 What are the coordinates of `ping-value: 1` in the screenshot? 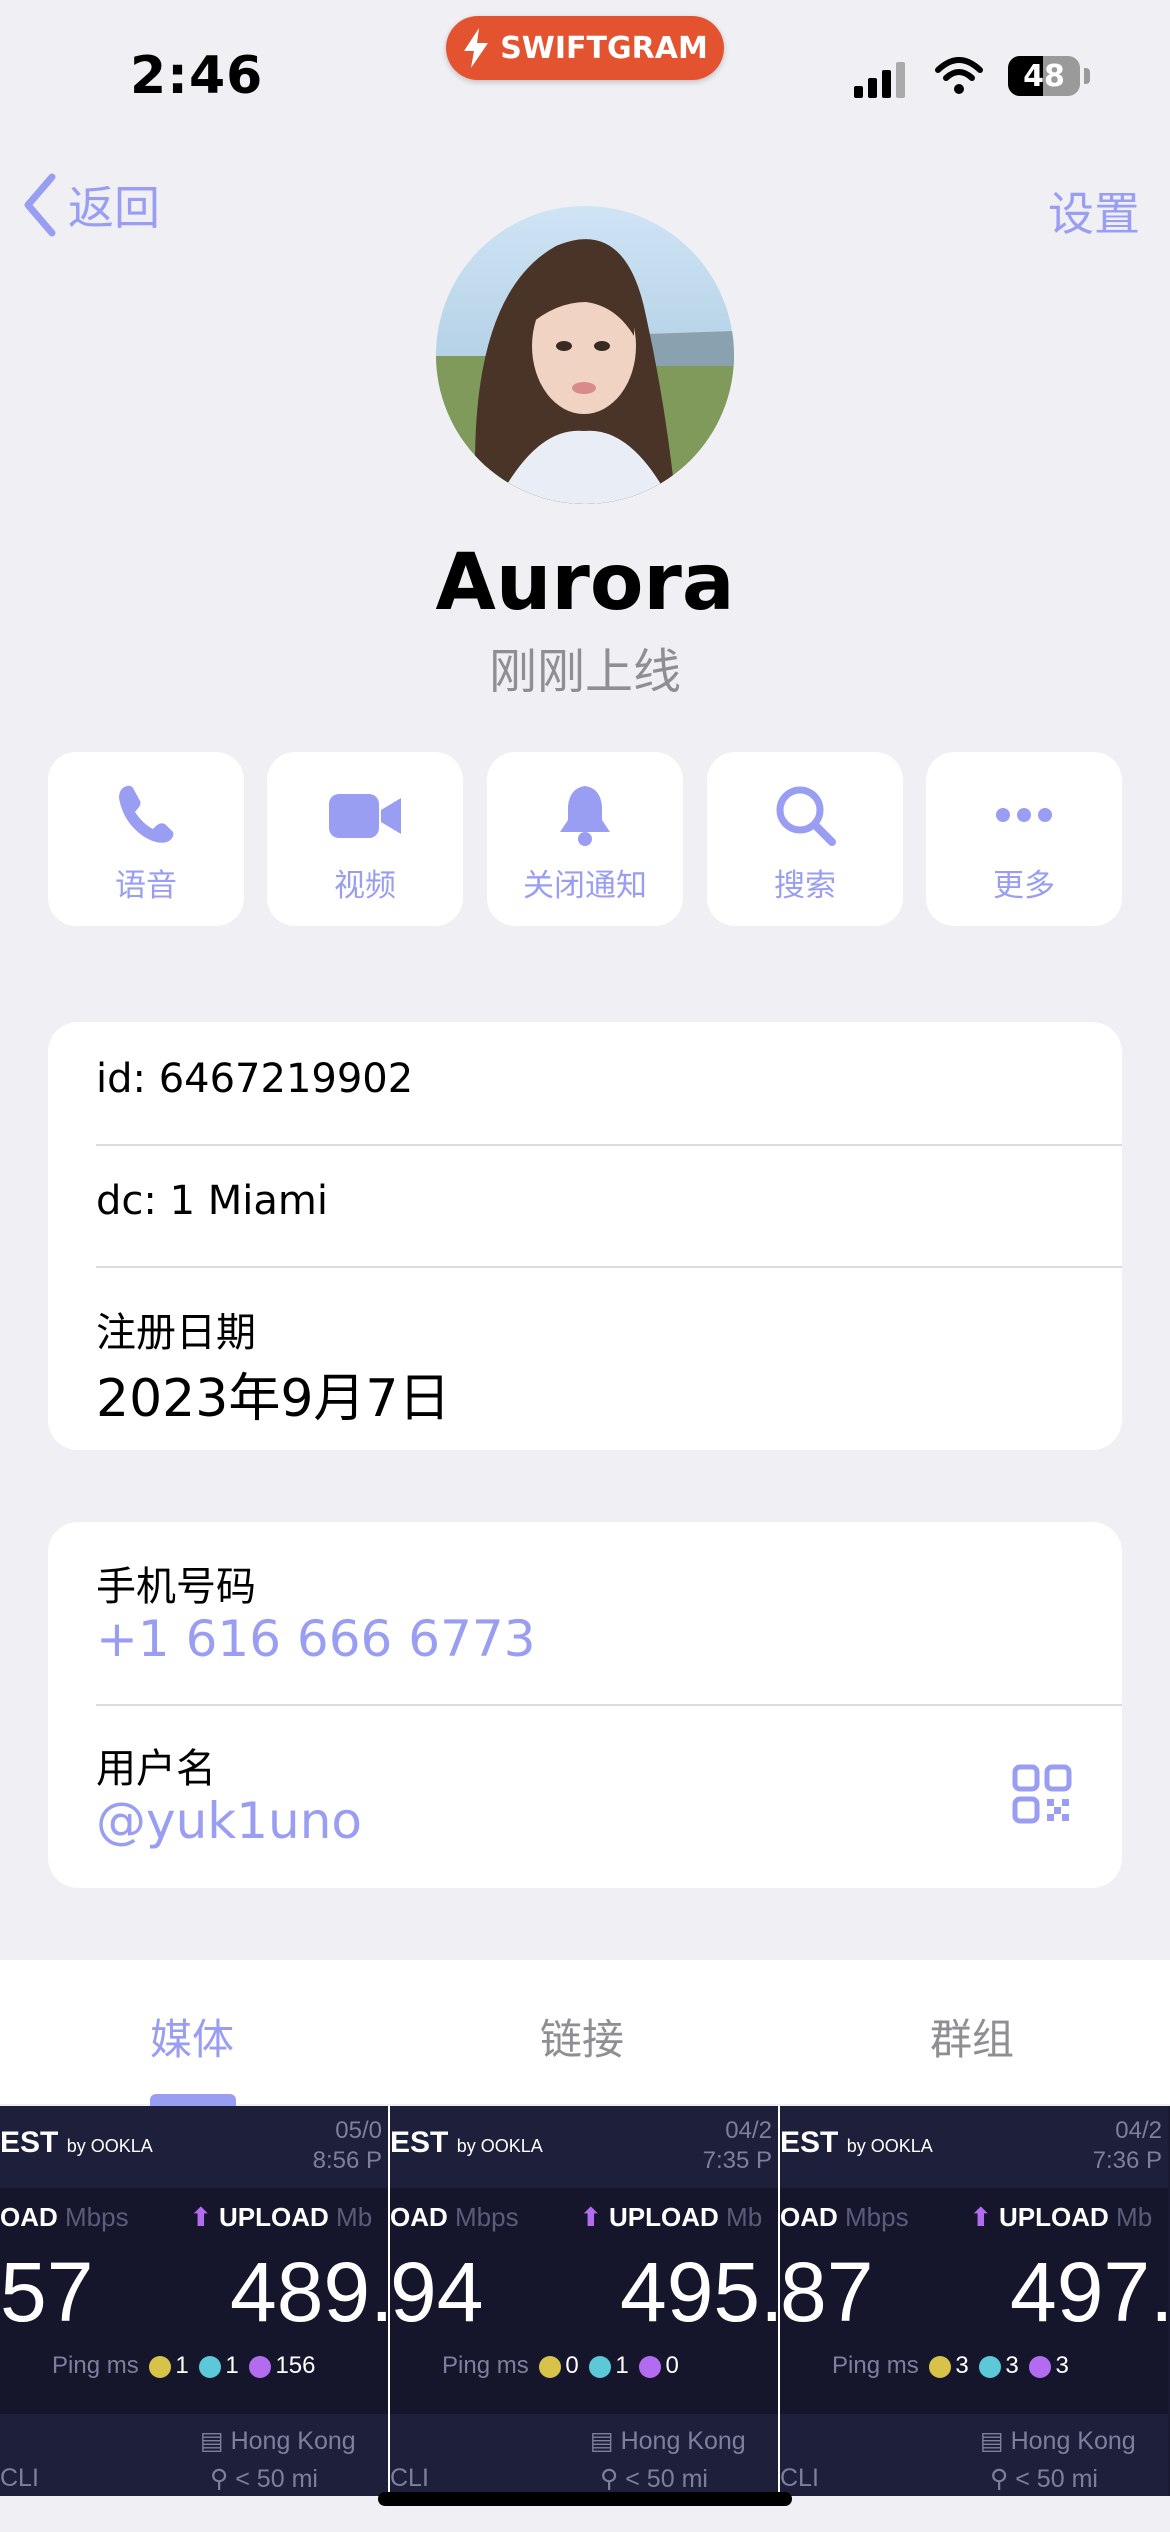 It's located at (182, 2365).